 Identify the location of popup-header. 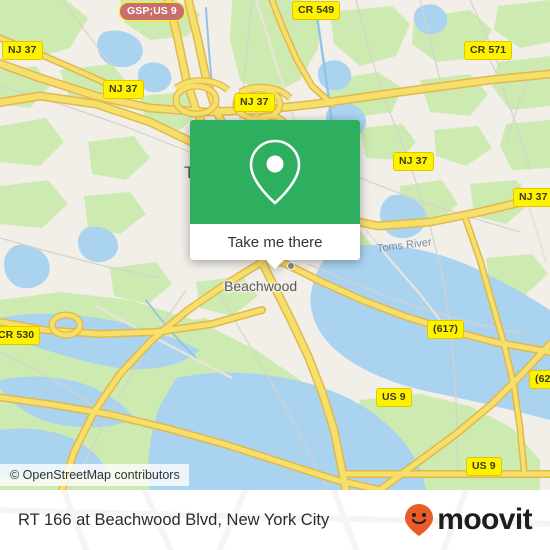
(275, 172).